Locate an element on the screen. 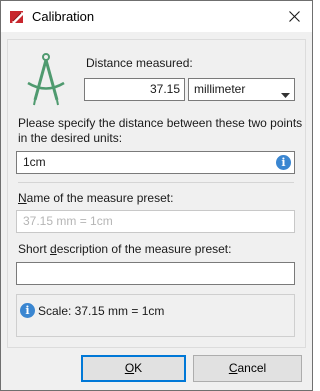 This screenshot has height=391, width=320. ok-button: OK is located at coordinates (133, 368).